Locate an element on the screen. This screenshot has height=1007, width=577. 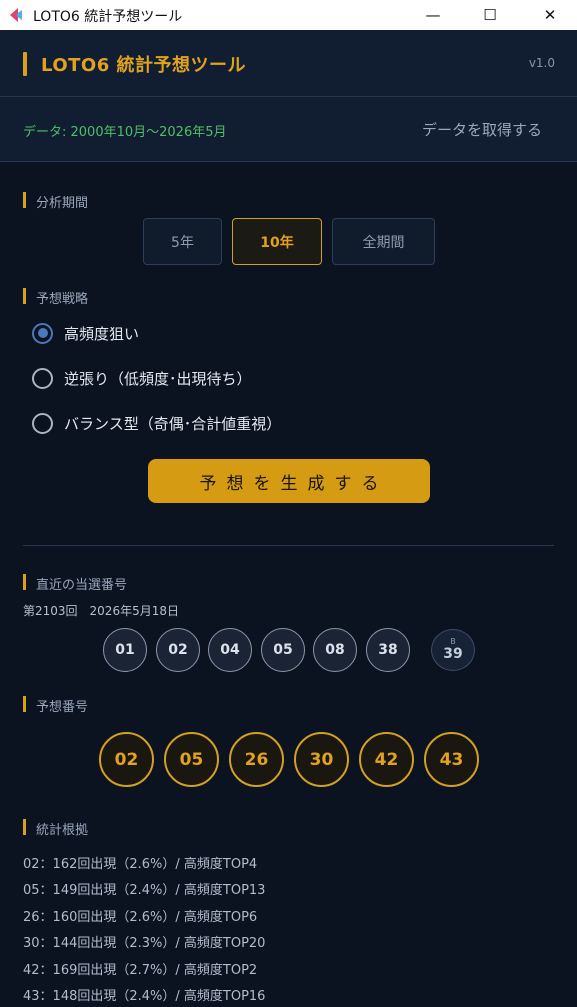
radio-balanced is located at coordinates (42, 423).